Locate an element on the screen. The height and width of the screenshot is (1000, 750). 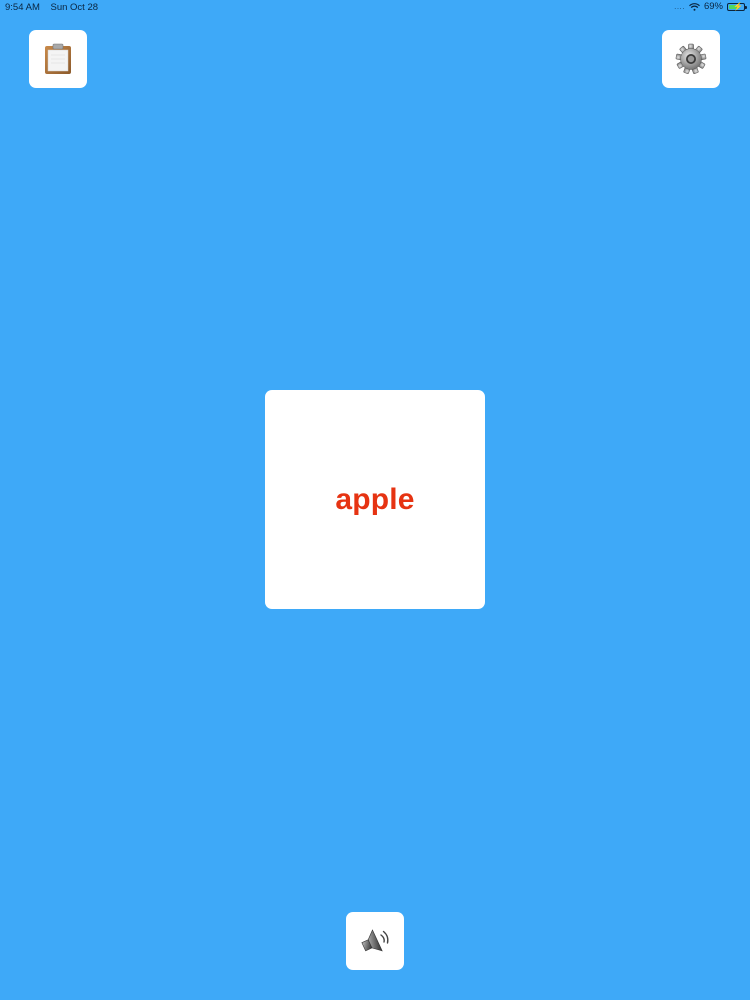
status-date: Sun Oct 28 is located at coordinates (74, 7).